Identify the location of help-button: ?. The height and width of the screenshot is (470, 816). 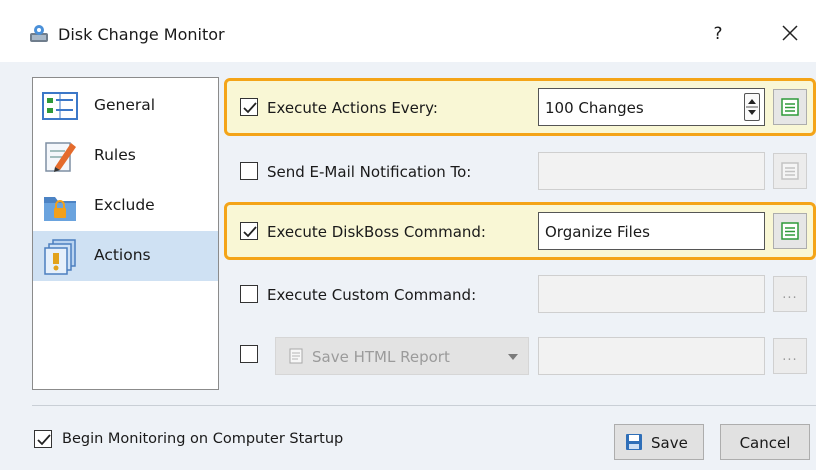
(718, 34).